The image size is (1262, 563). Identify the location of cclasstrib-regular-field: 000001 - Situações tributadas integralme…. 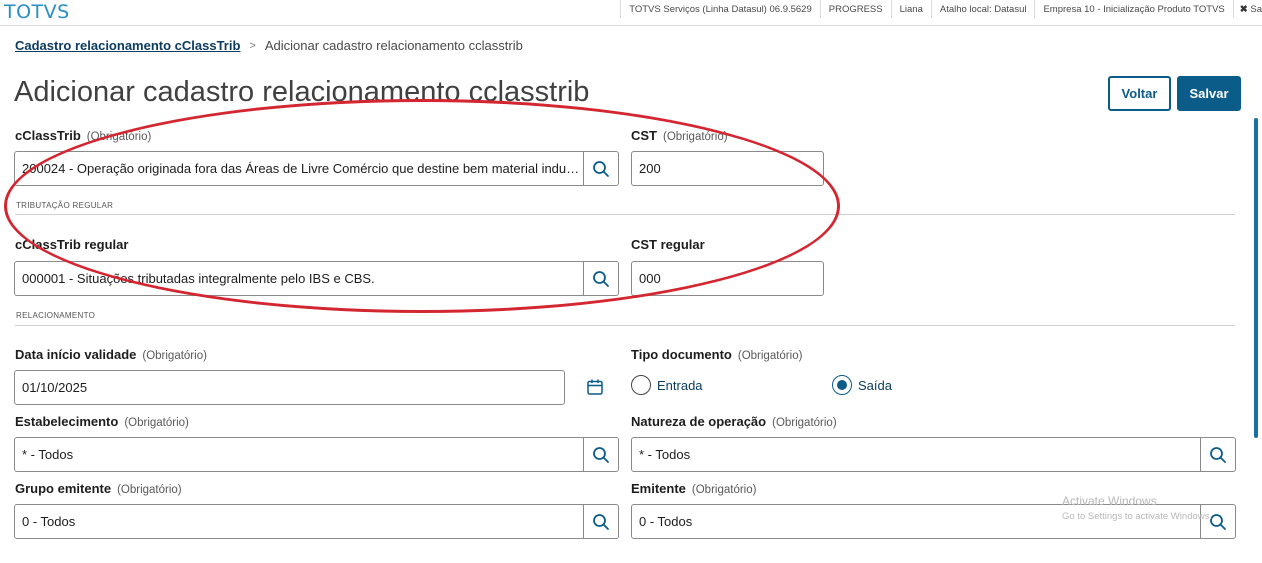
(316, 278).